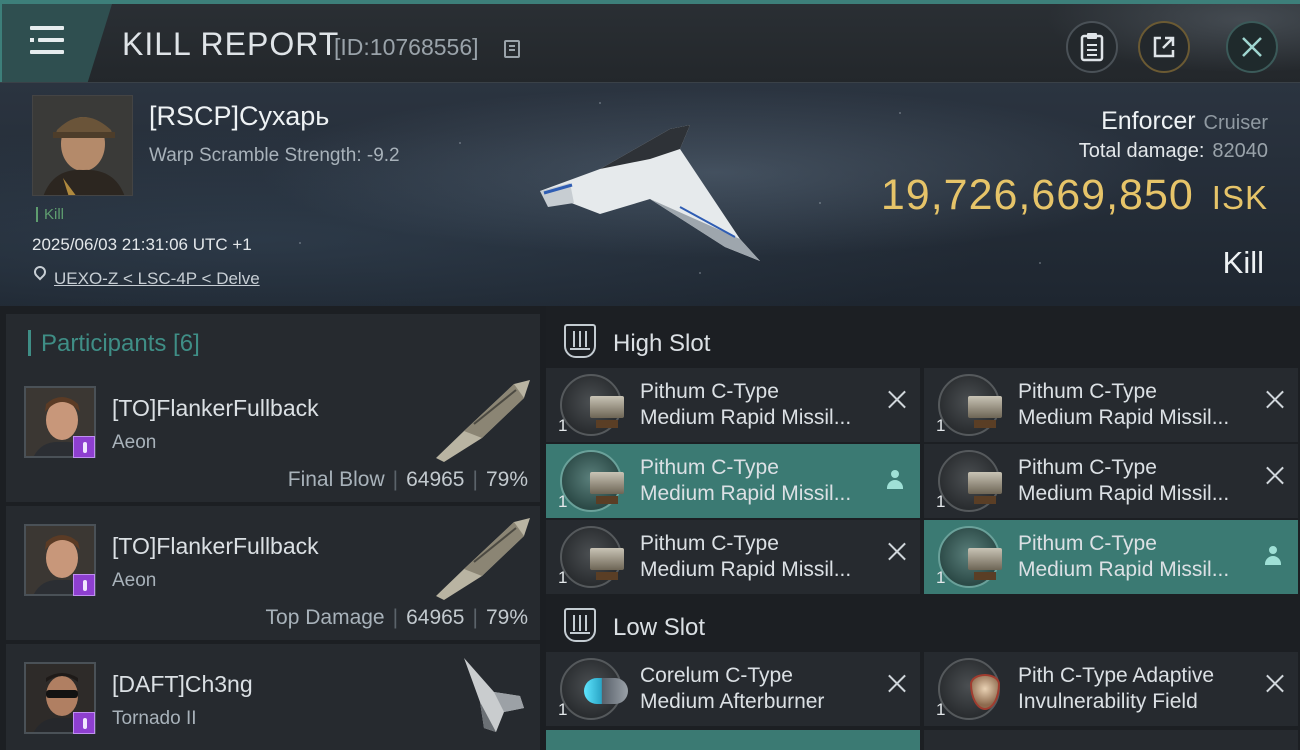 This screenshot has width=1300, height=750. What do you see at coordinates (650, 193) in the screenshot?
I see `victim-ship-image` at bounding box center [650, 193].